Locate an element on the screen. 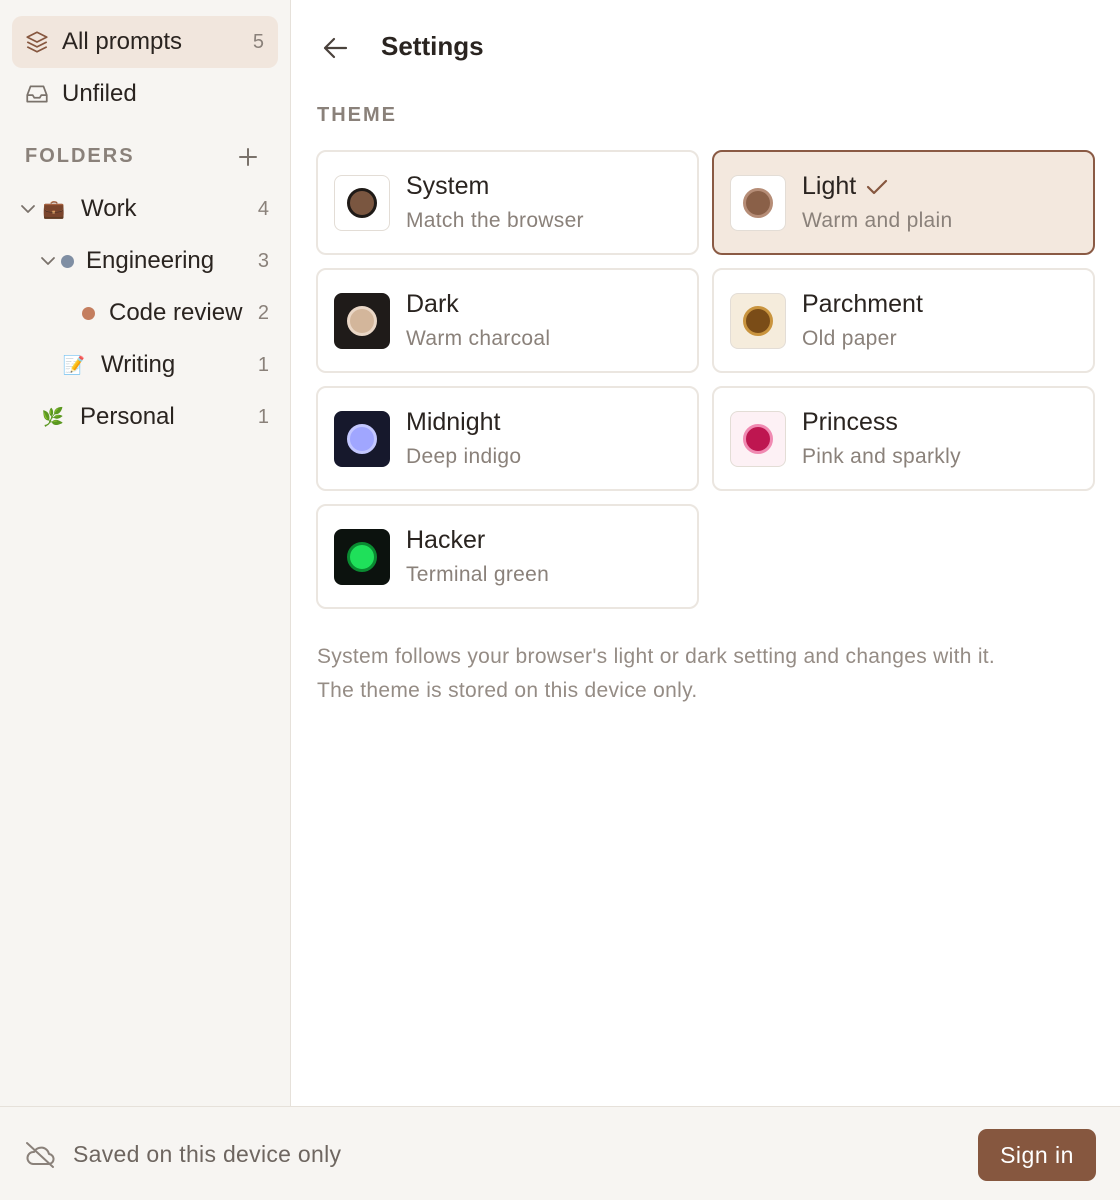 The image size is (1120, 1200). cloud-off-icon is located at coordinates (40, 1155).